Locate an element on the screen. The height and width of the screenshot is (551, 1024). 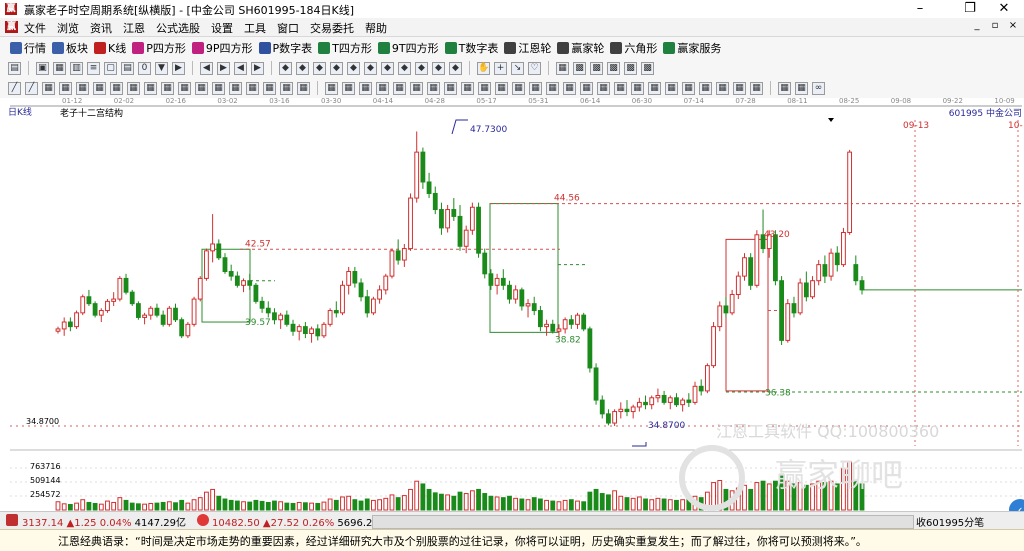
menu-item-3: 江恩 is located at coordinates (134, 28).